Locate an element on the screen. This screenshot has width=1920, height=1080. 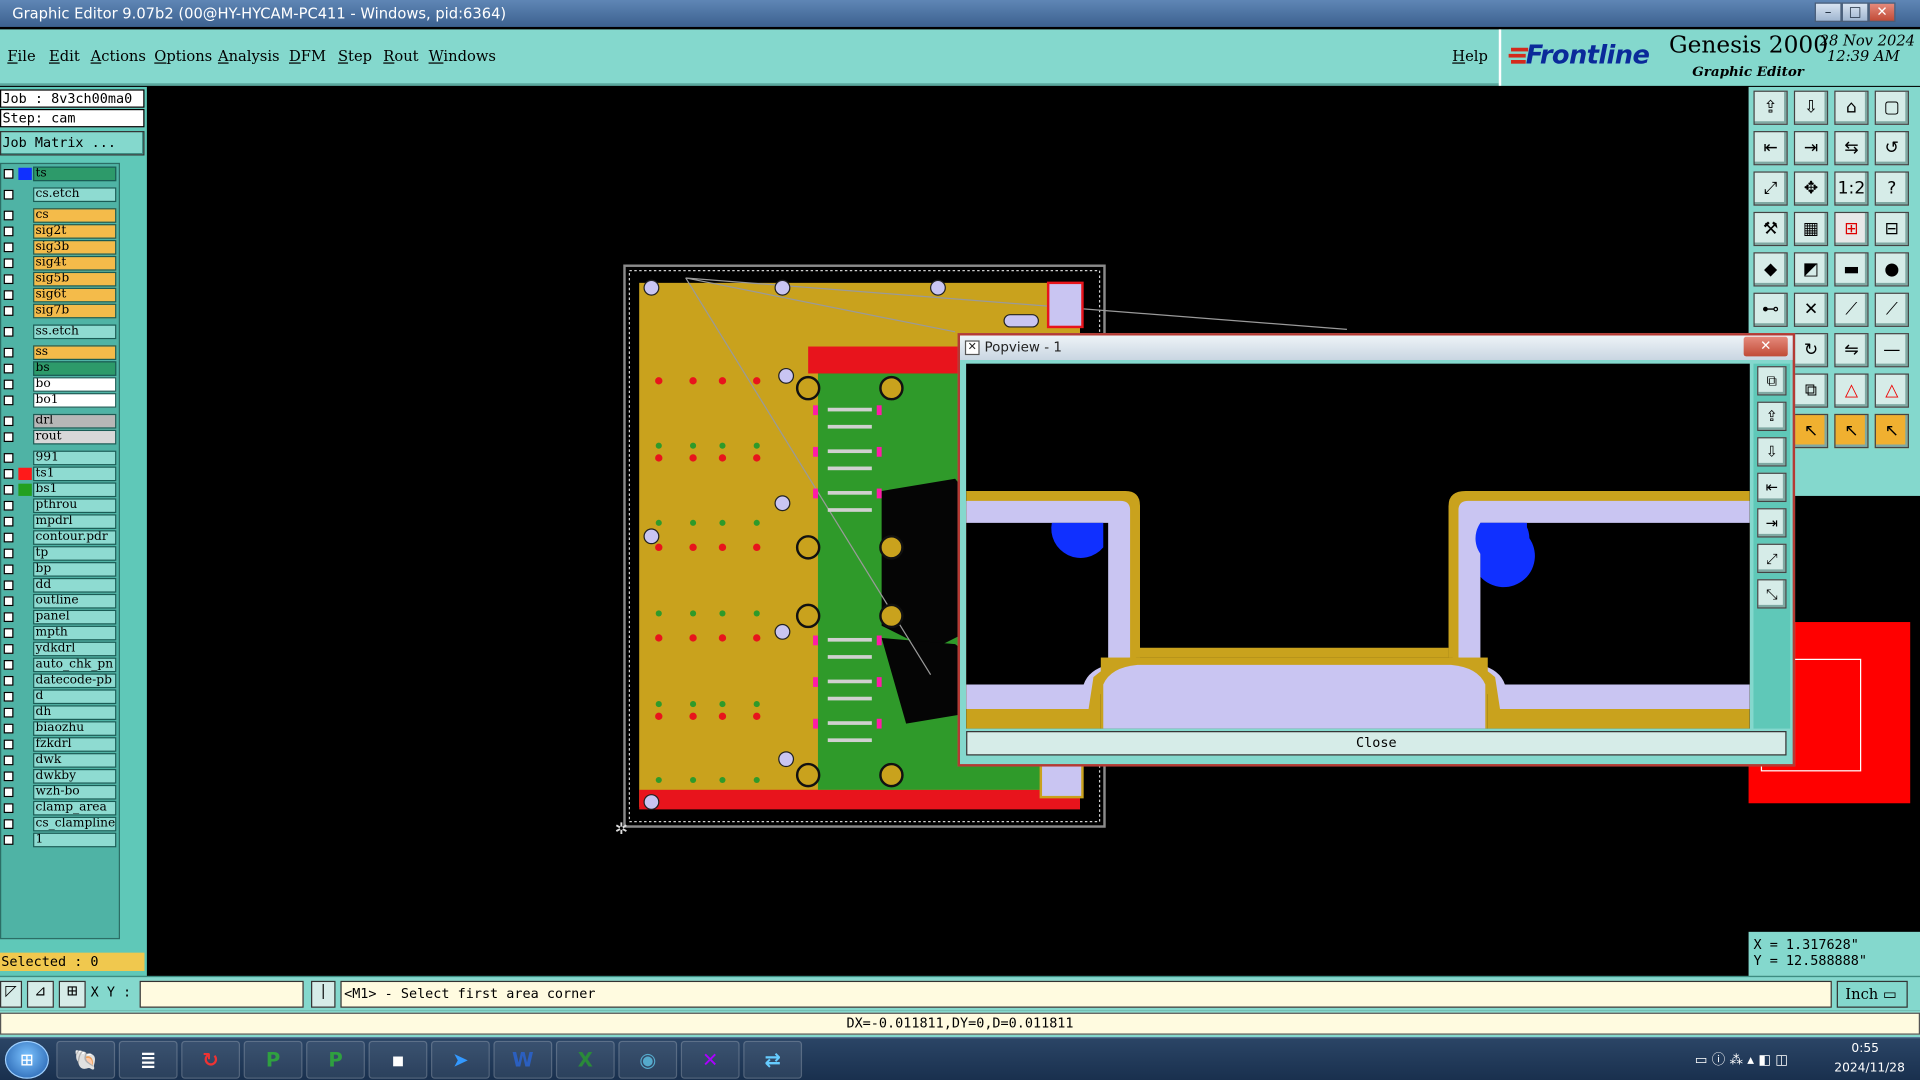
stroke-icon: — is located at coordinates (1891, 350).